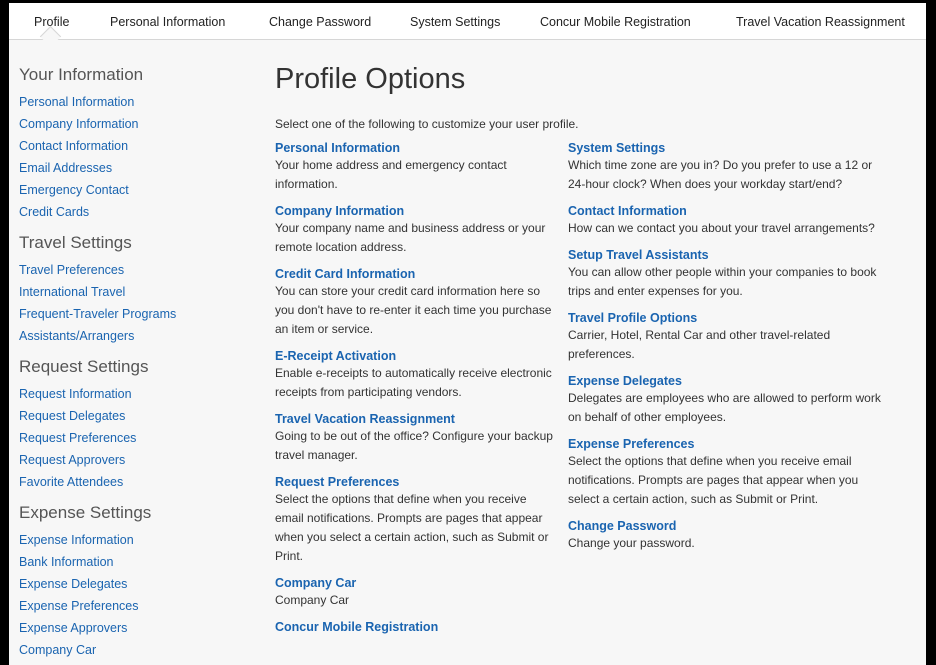  Describe the element at coordinates (129, 212) in the screenshot. I see `sidebar-link-credit-cards: Credit Cards` at that location.